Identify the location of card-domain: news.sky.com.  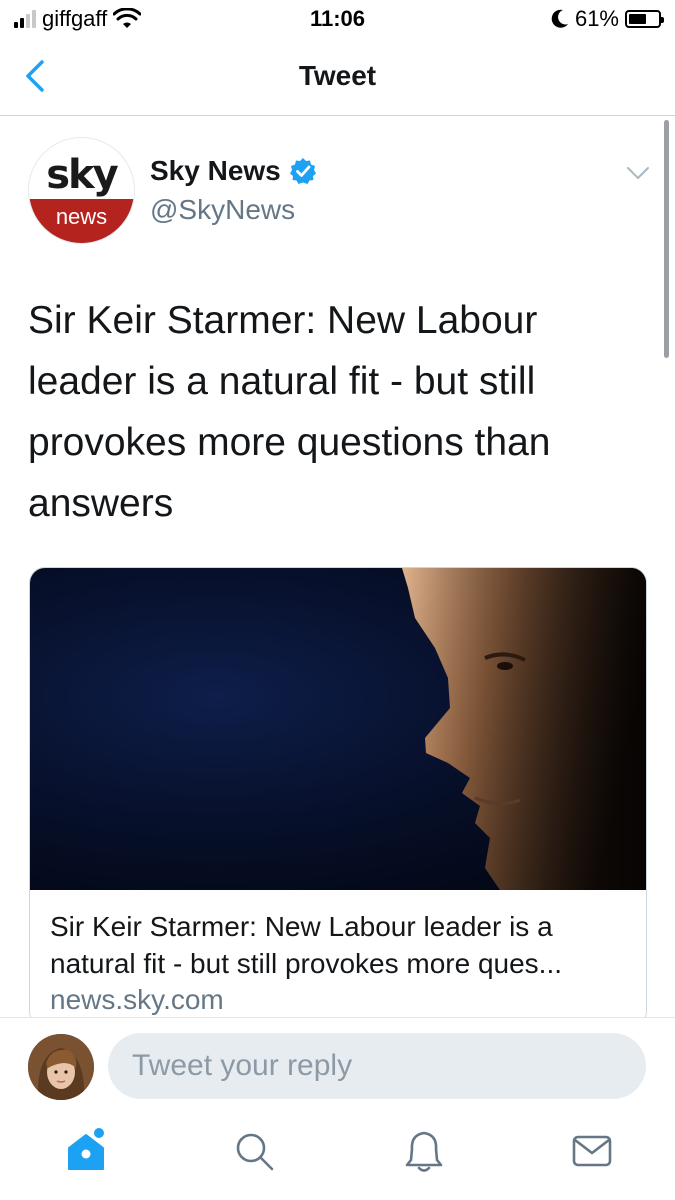
(339, 1000).